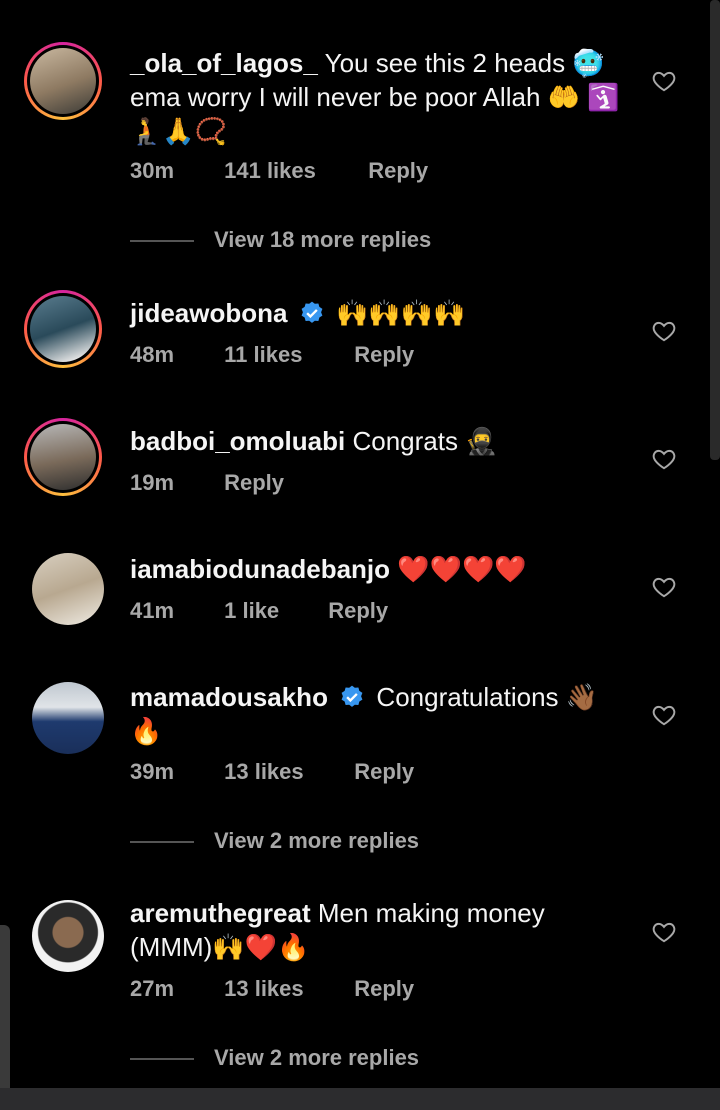 This screenshot has width=720, height=1110. Describe the element at coordinates (237, 441) in the screenshot. I see `username: badboi_omoluabi` at that location.